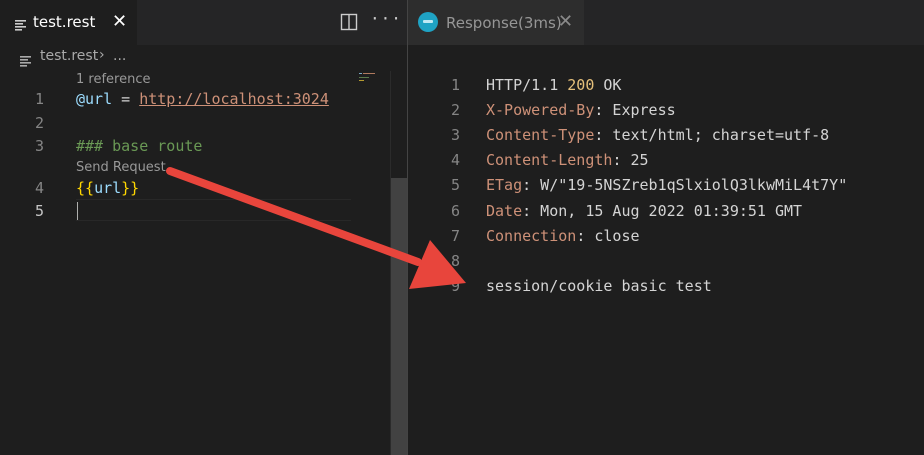  What do you see at coordinates (113, 79) in the screenshot?
I see `codelens-references: 1 reference` at bounding box center [113, 79].